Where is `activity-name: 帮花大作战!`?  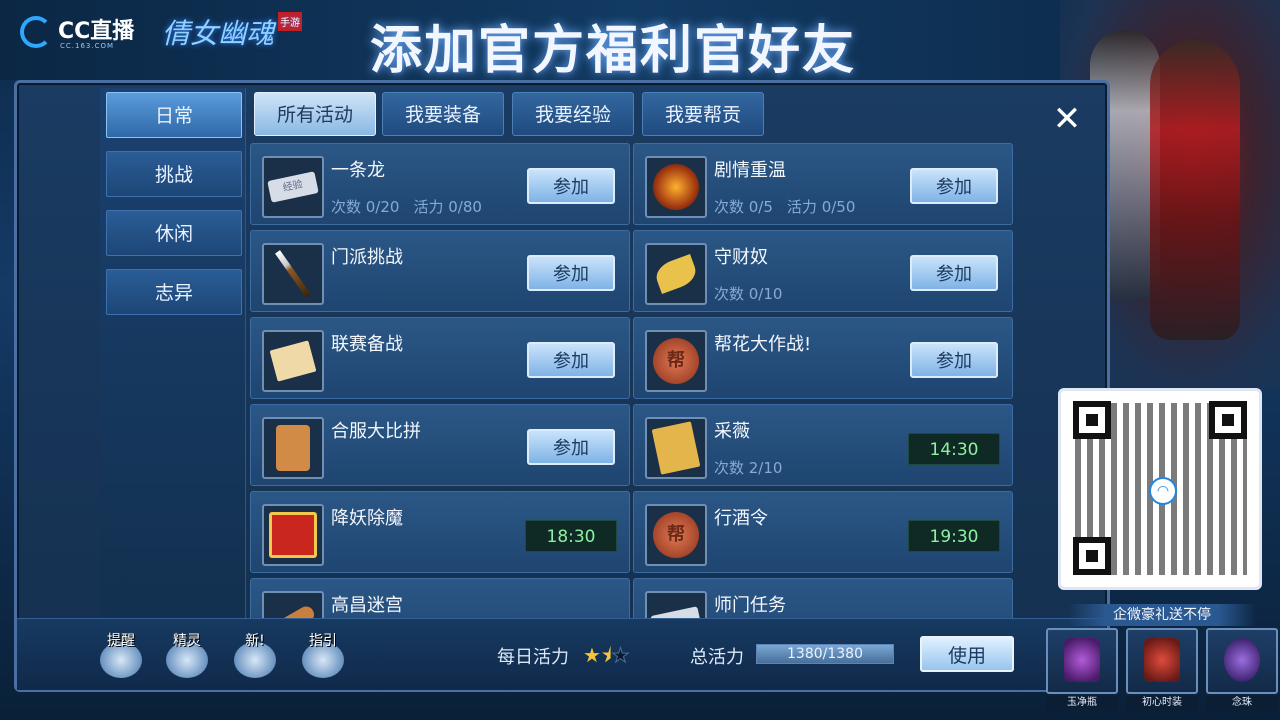
activity-name: 帮花大作战! is located at coordinates (763, 344).